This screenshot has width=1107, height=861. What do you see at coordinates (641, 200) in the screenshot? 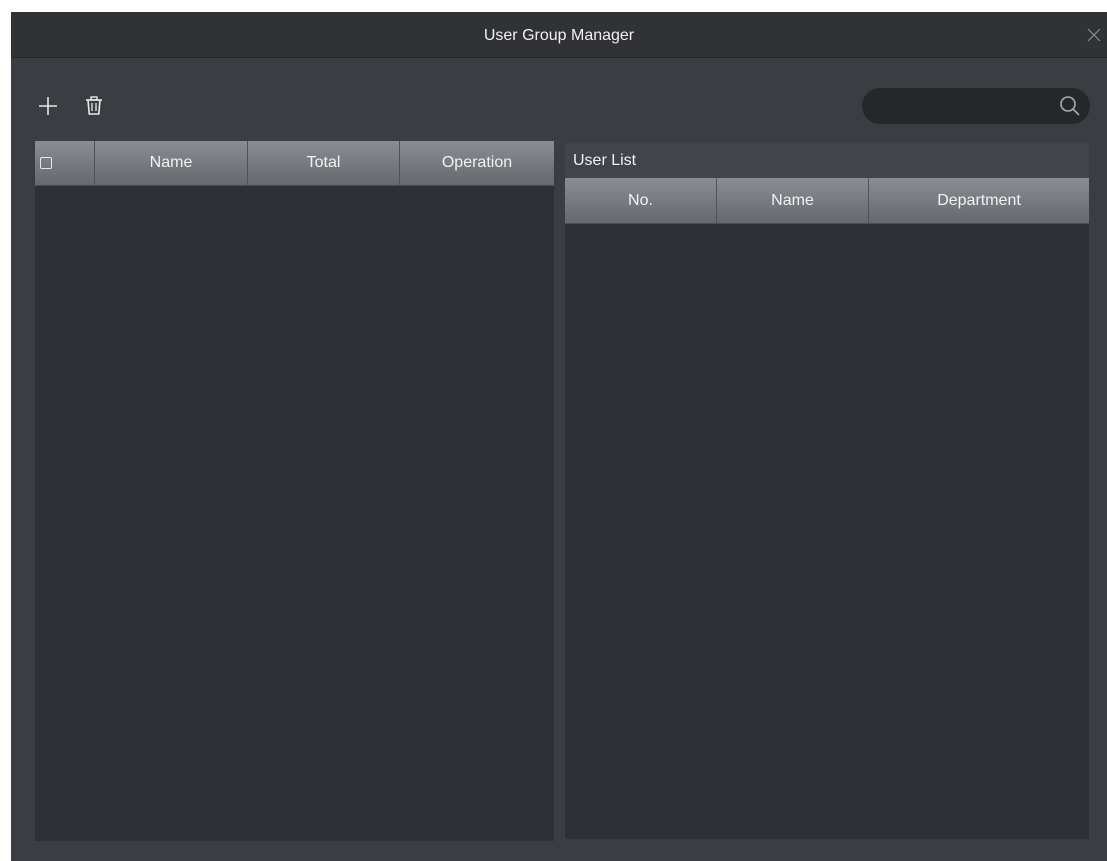
I see `column-header-no: No.` at bounding box center [641, 200].